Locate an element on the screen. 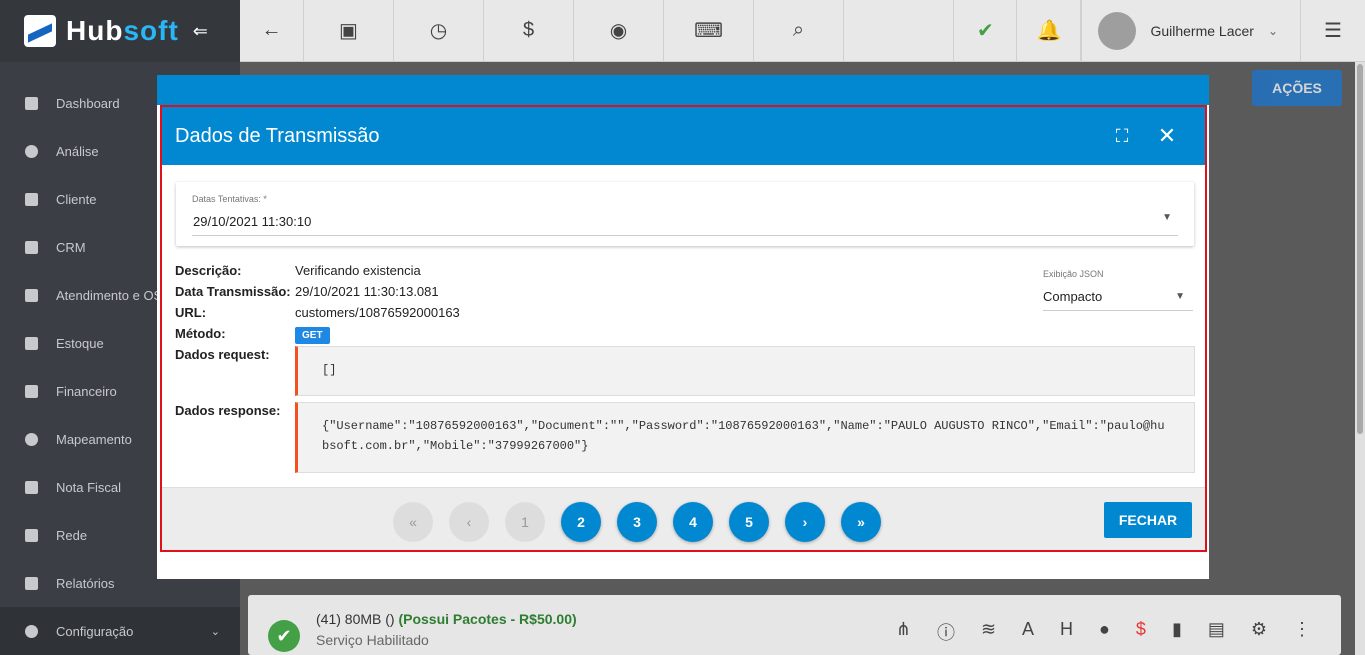 The height and width of the screenshot is (655, 1365). contact-card-icon is located at coordinates (31, 199).